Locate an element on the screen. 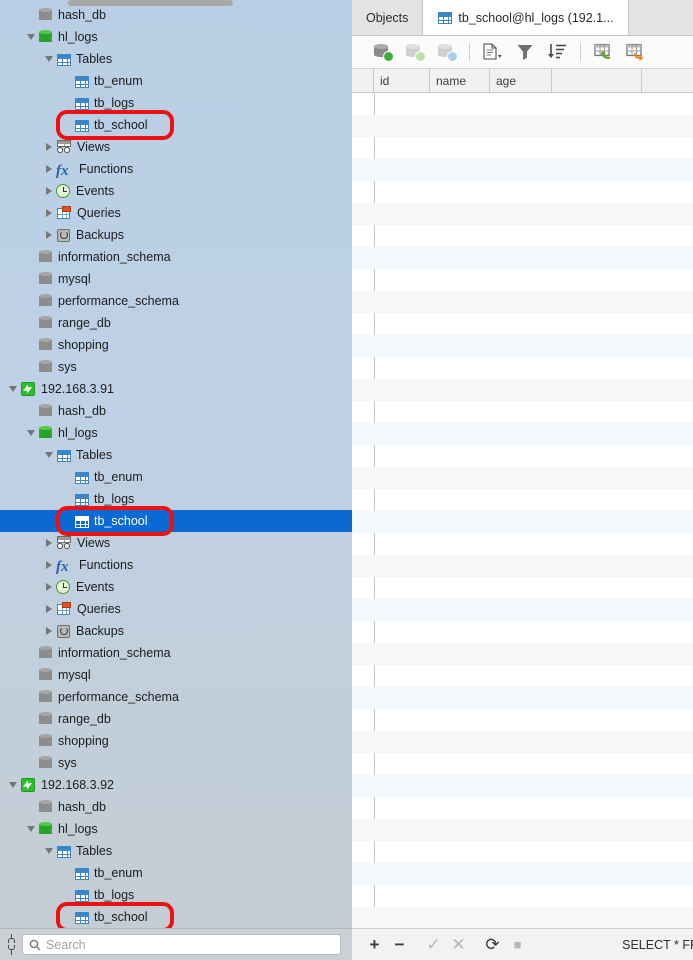  add-record-button: + is located at coordinates (374, 945).